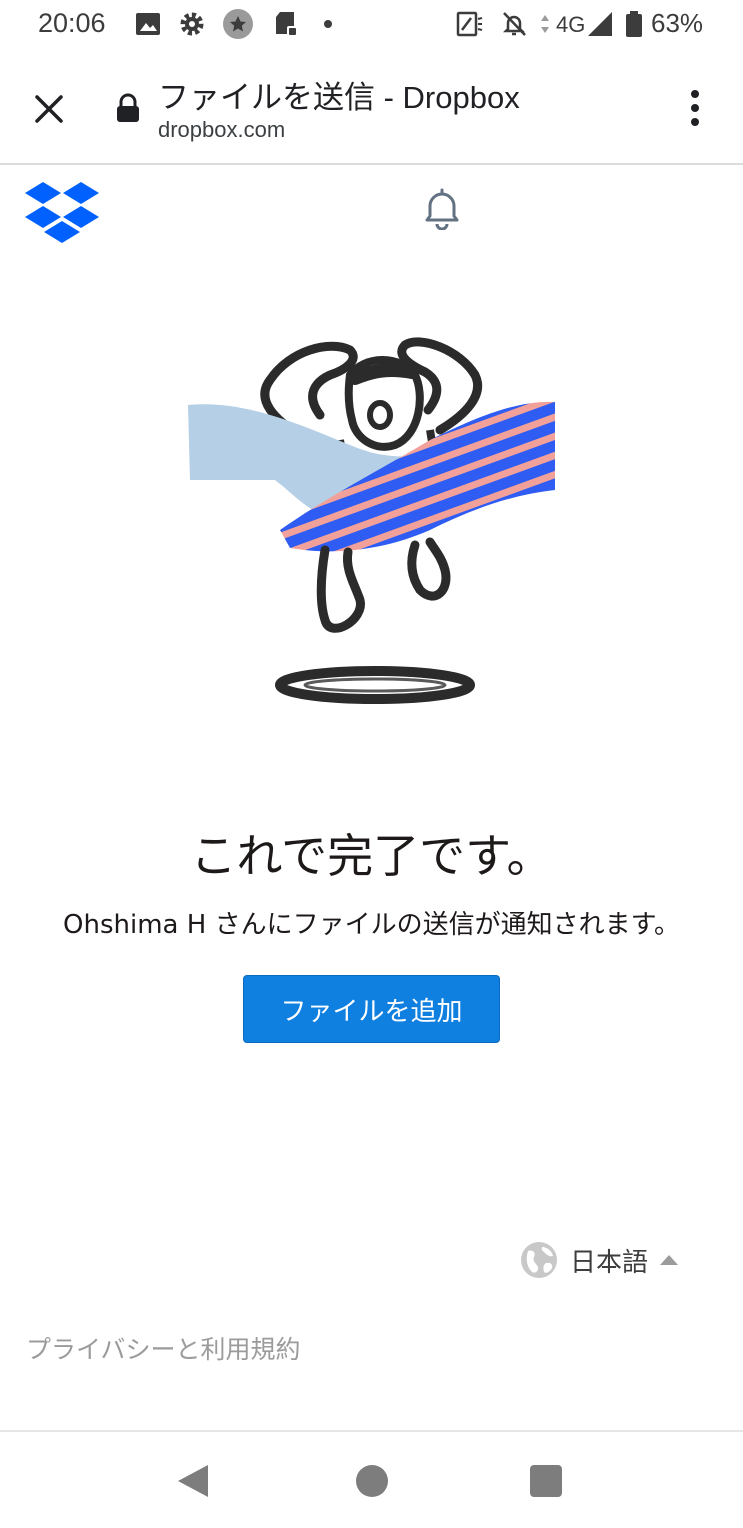  Describe the element at coordinates (328, 24) in the screenshot. I see `dot-icon` at that location.